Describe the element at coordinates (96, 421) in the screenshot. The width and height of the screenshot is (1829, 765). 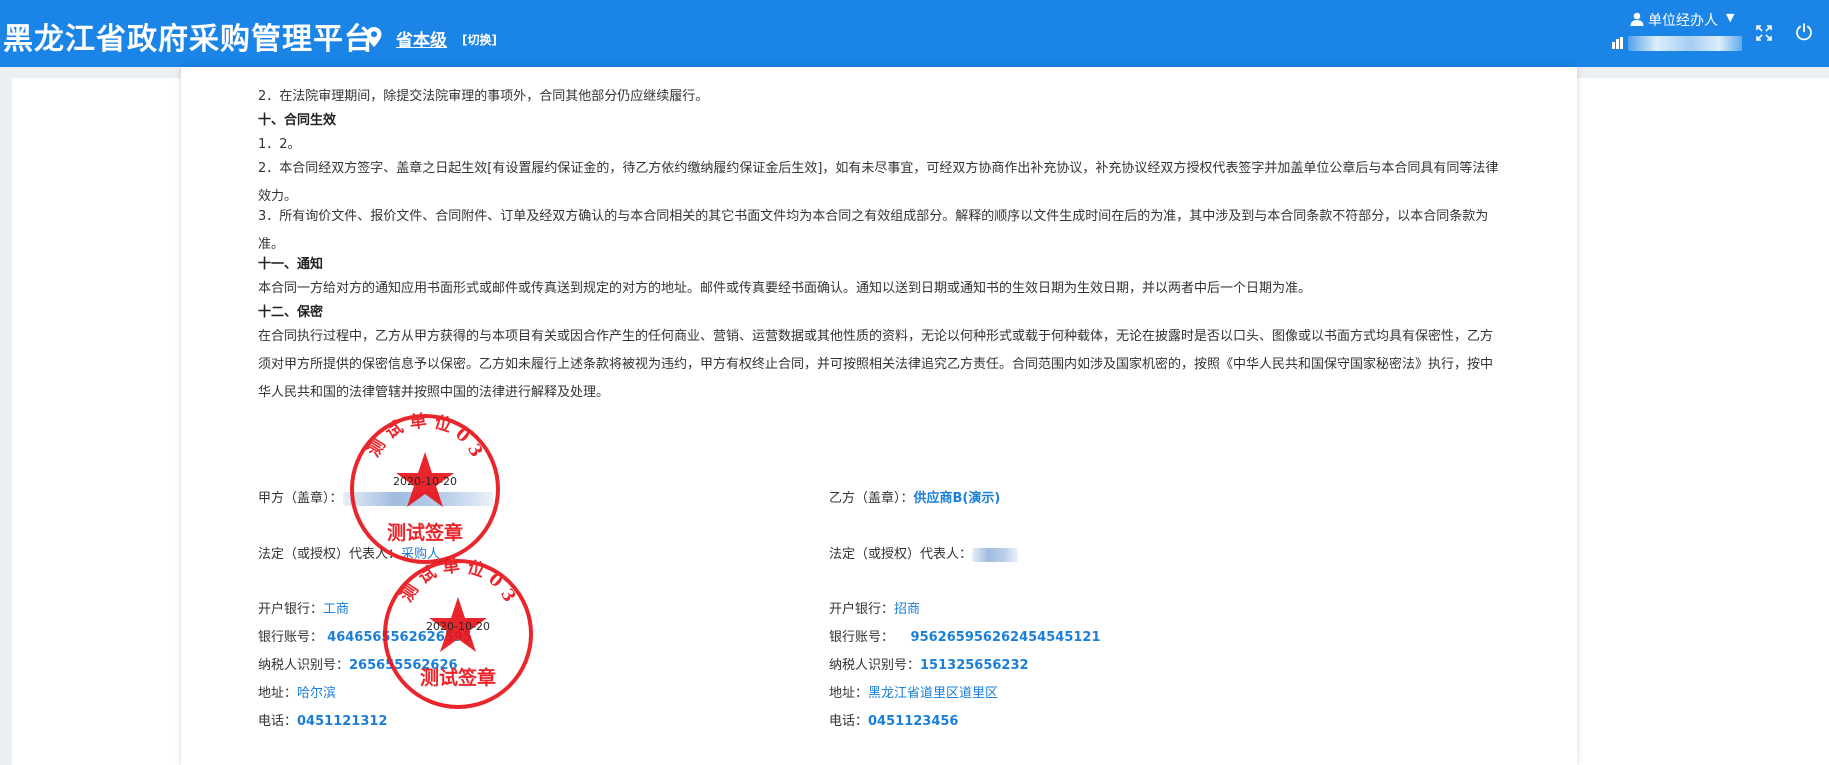
I see `left-panel` at that location.